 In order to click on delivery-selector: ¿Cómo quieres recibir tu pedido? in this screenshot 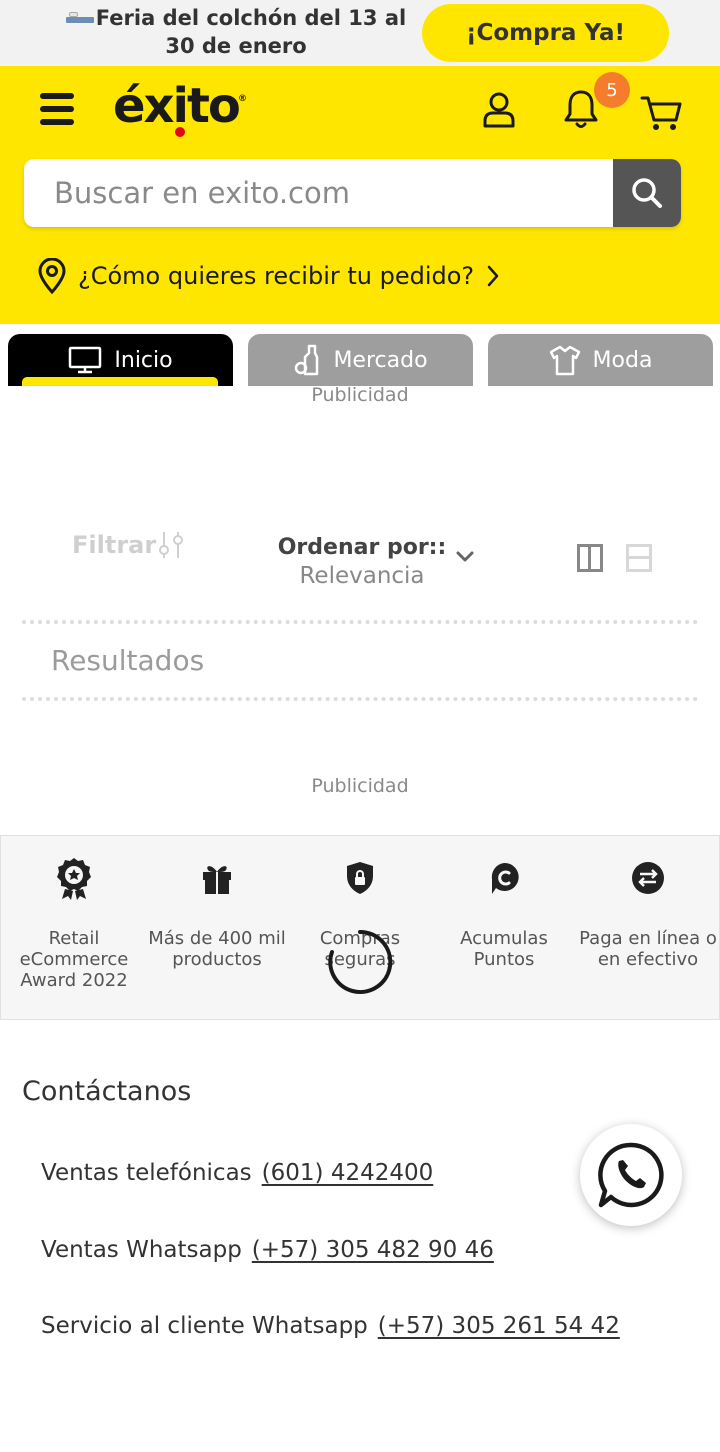, I will do `click(268, 276)`.